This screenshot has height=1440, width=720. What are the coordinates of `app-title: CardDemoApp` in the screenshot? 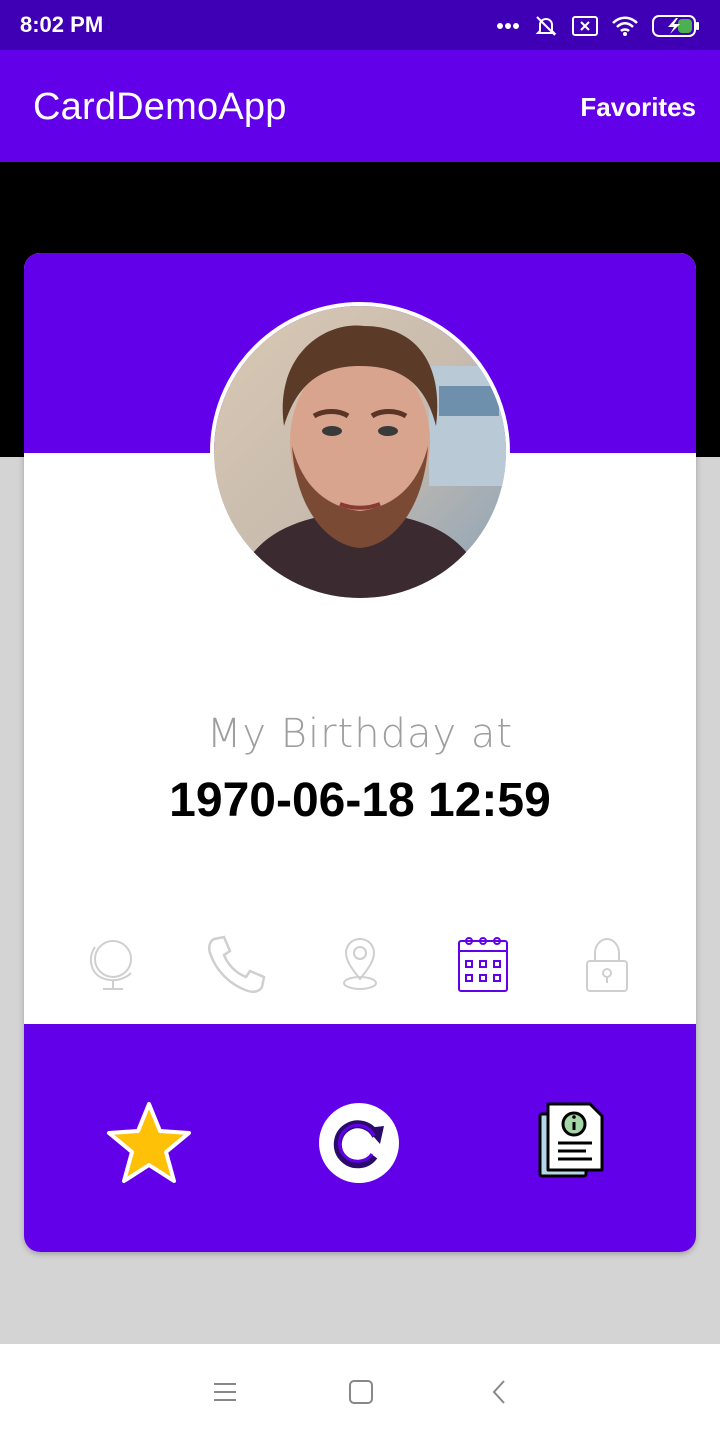 It's located at (160, 107).